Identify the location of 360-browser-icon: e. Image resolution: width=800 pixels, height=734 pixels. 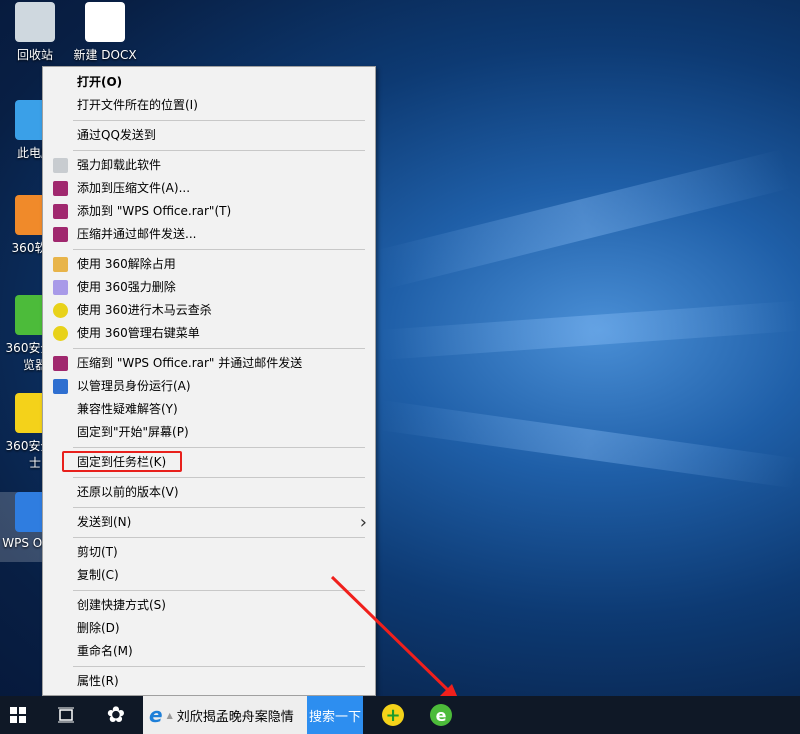
(441, 715).